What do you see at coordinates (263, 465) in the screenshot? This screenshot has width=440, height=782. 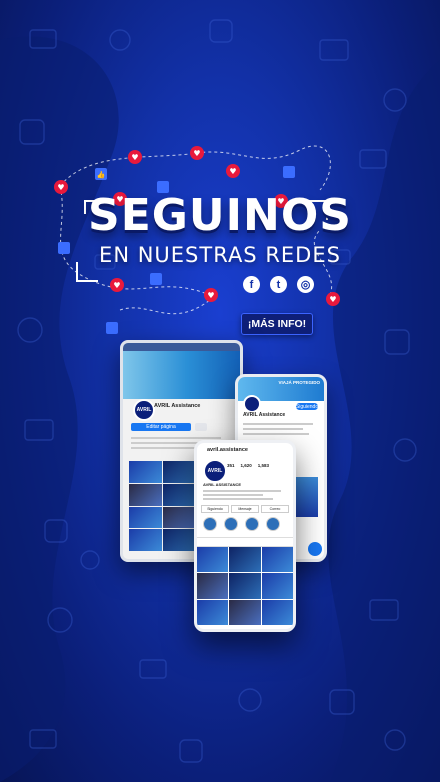 I see `stat-following: 1,583` at bounding box center [263, 465].